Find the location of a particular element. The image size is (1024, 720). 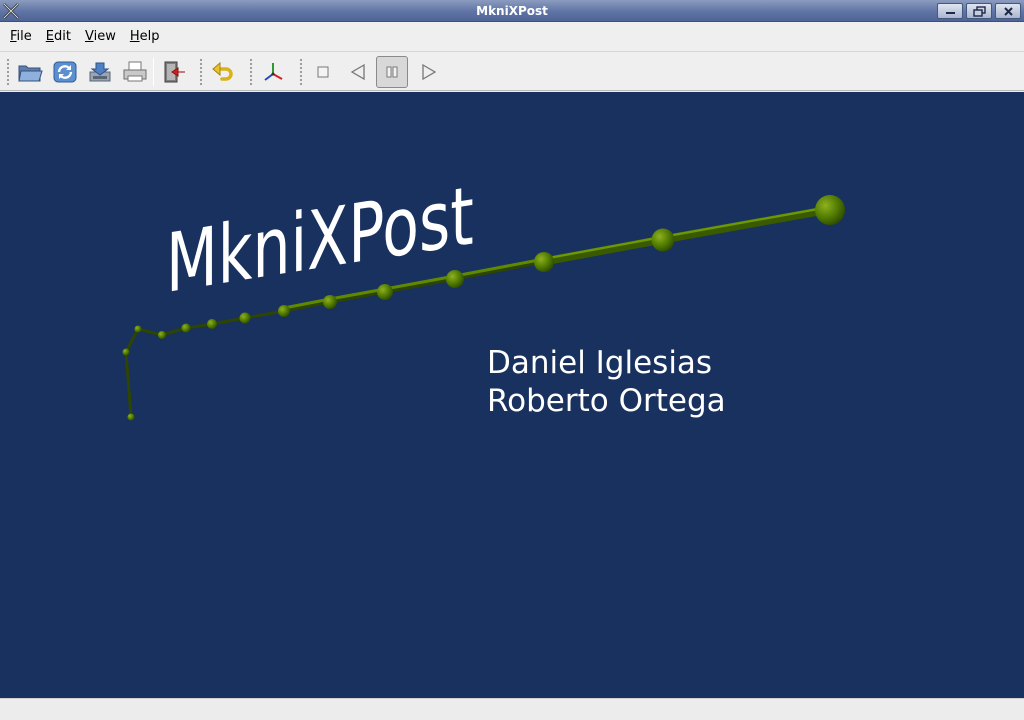

stop-icon is located at coordinates (323, 72).